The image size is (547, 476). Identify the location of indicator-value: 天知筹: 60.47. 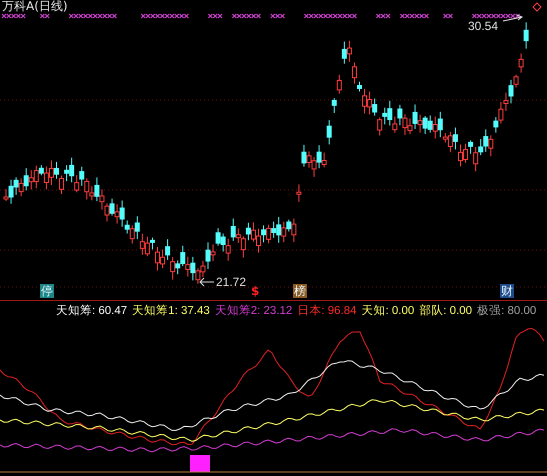
(92, 311).